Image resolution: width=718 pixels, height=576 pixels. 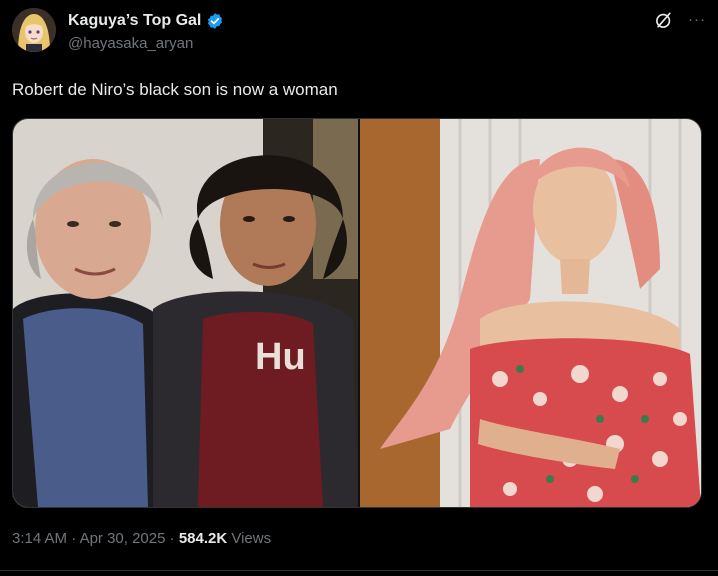 What do you see at coordinates (134, 21) in the screenshot?
I see `display-name: Kaguya’s Top Gal` at bounding box center [134, 21].